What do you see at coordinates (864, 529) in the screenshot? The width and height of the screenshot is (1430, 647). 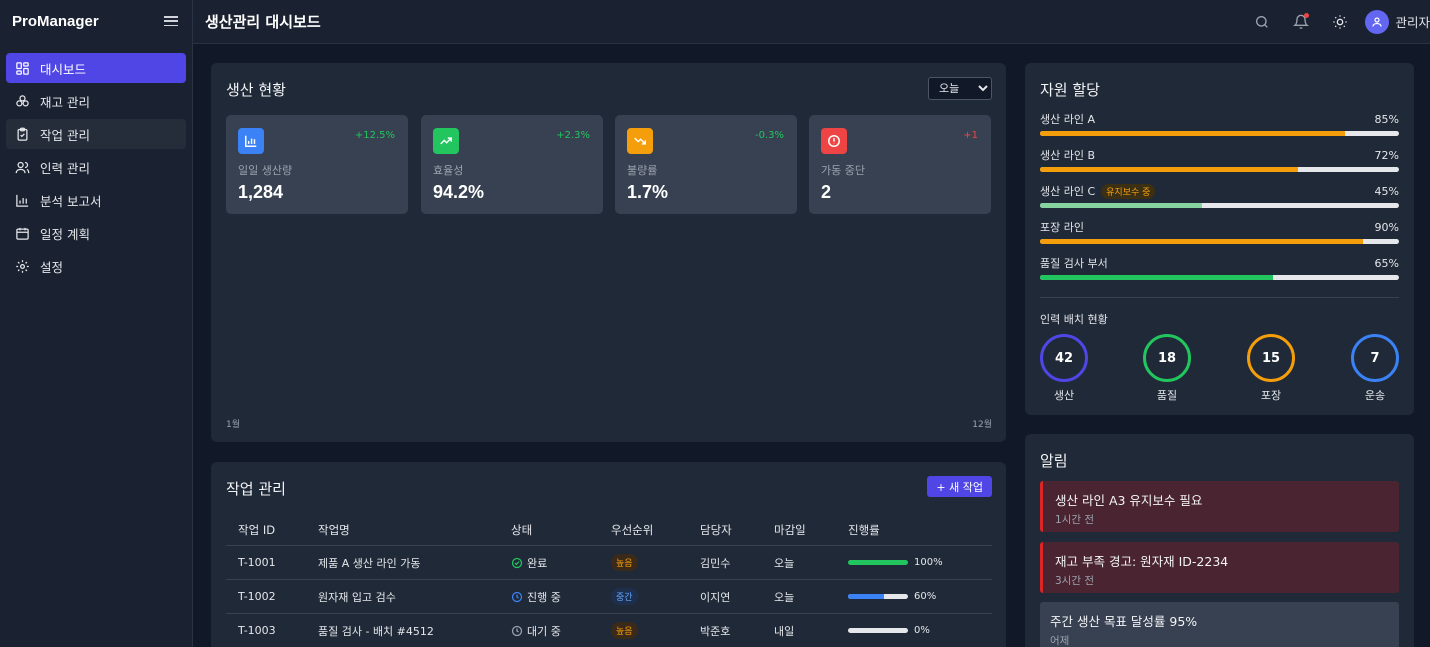 I see `column-header: 진행률` at bounding box center [864, 529].